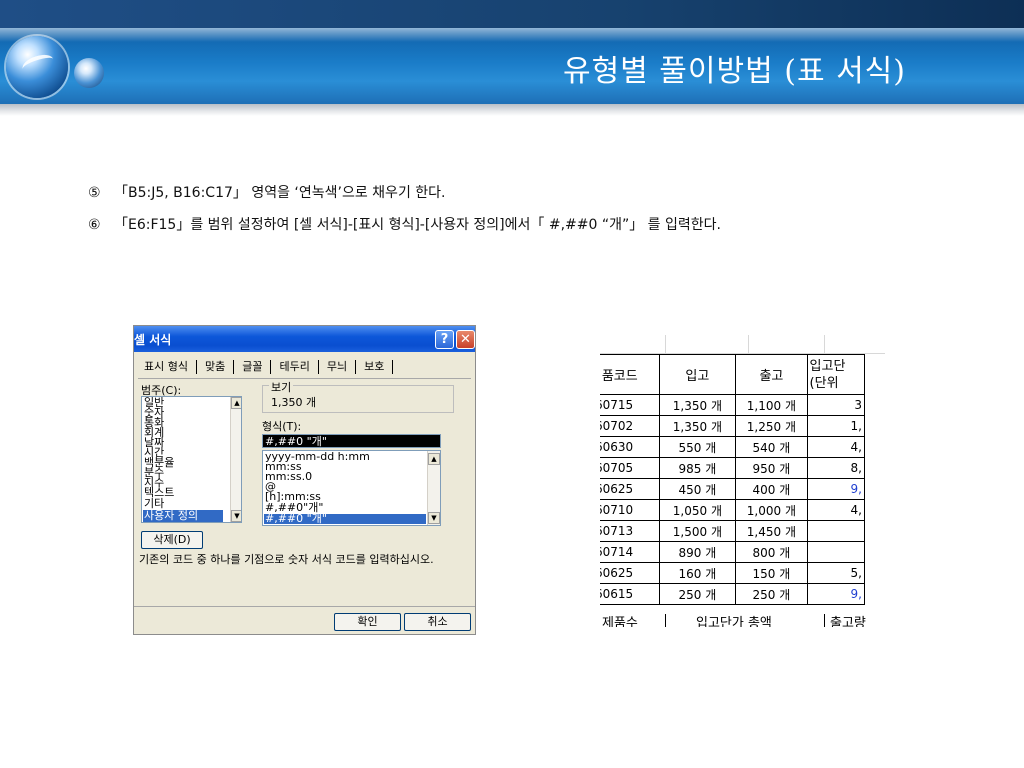  I want to click on cell-in: 1,500 개, so click(697, 531).